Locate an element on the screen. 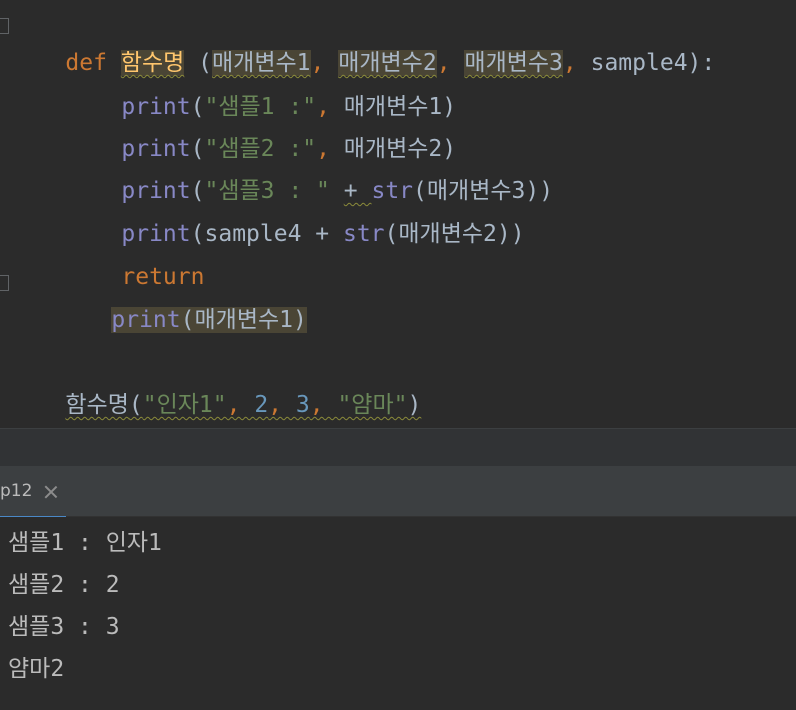  code-line-call: 함수명("인자1", 2, 3, "얌마") is located at coordinates (210, 383).